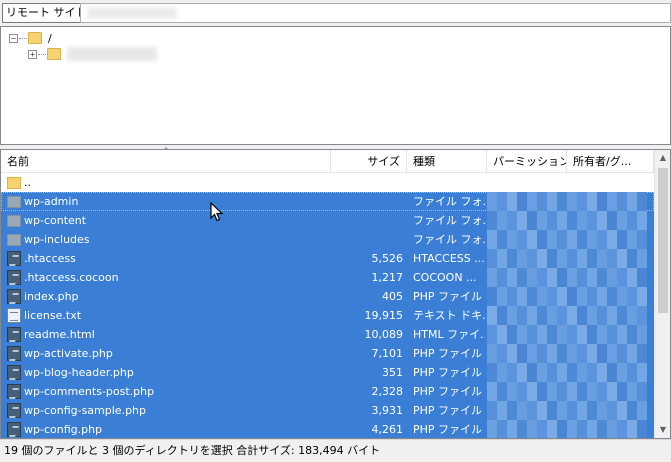 Image resolution: width=671 pixels, height=462 pixels. What do you see at coordinates (387, 258) in the screenshot?
I see `file-size: 5,526` at bounding box center [387, 258].